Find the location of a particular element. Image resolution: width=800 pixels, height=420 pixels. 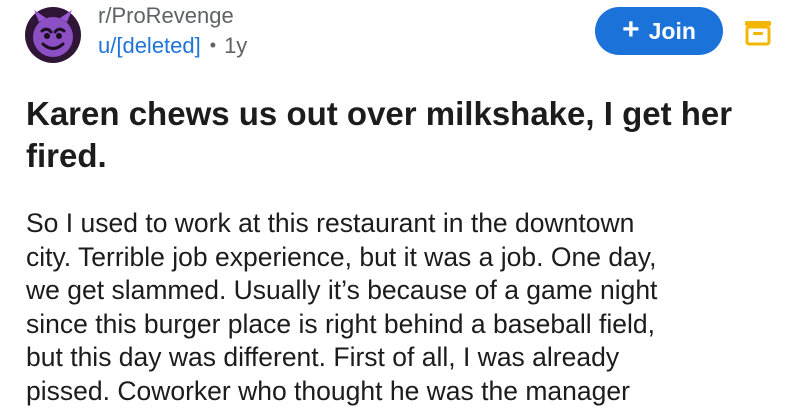

save-icon is located at coordinates (758, 32).